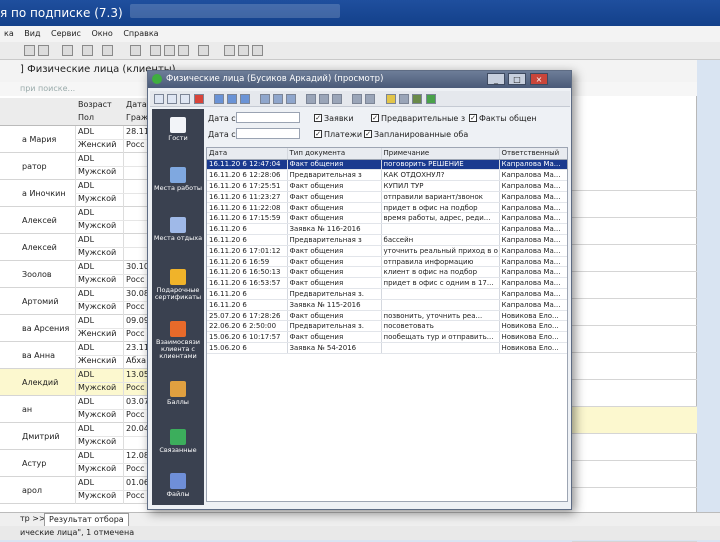  What do you see at coordinates (29, 50) in the screenshot?
I see `open-icon` at bounding box center [29, 50].